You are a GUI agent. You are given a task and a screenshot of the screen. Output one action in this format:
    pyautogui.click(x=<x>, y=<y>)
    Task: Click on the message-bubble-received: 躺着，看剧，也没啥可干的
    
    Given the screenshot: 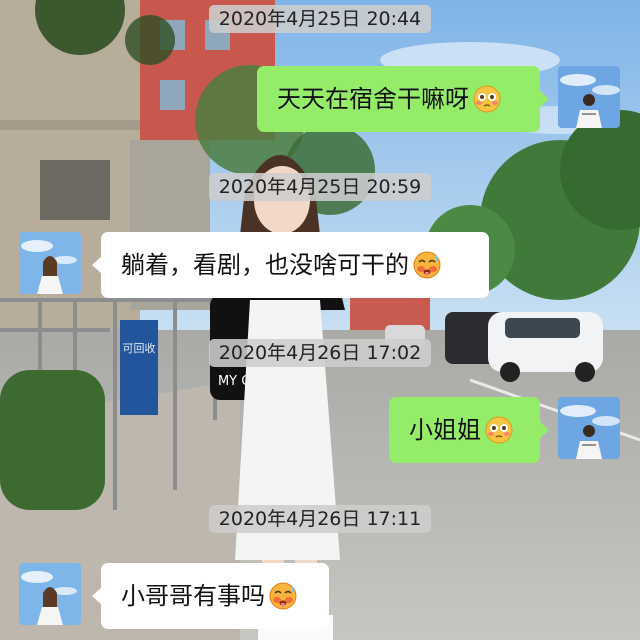 What is the action you would take?
    pyautogui.click(x=290, y=265)
    